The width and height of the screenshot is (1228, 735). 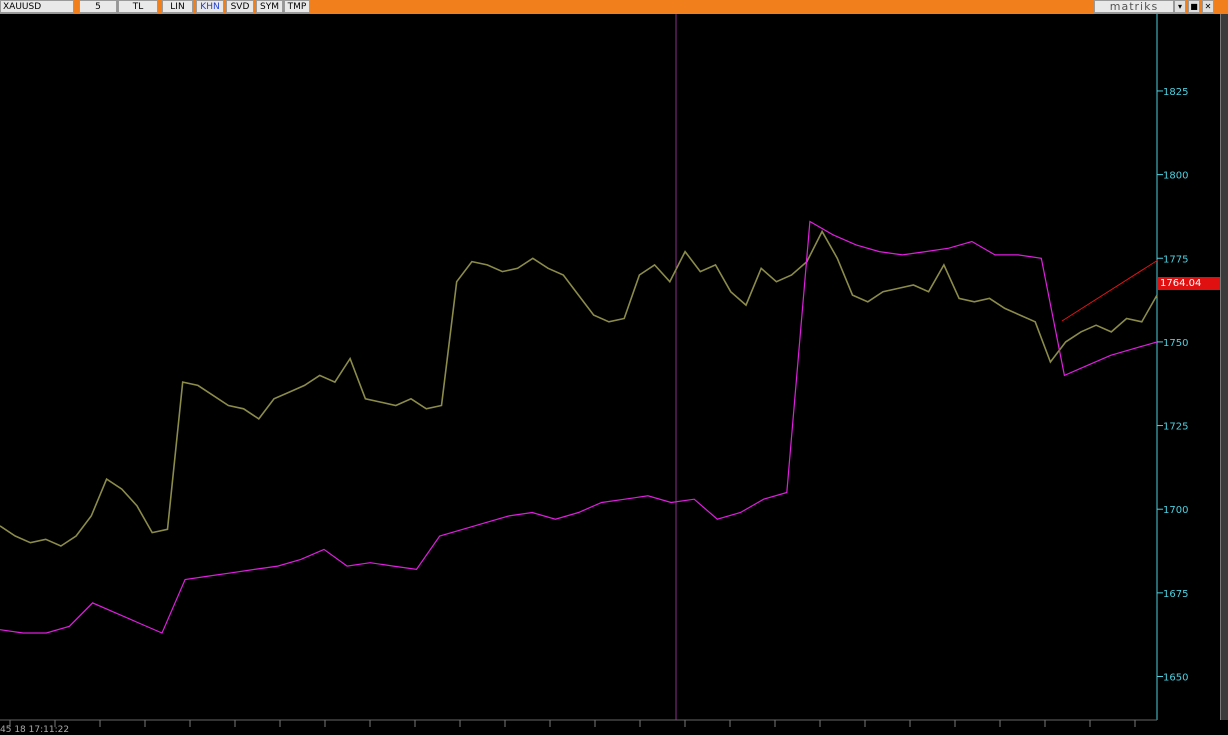 I want to click on current-price-badge: 1764.04, so click(x=1189, y=283).